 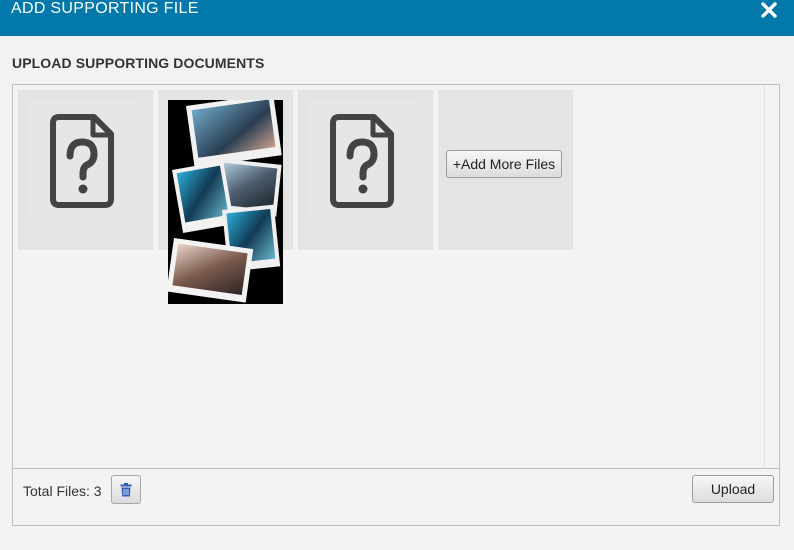 I want to click on add-more-files-button: +Add More Files, so click(x=504, y=164).